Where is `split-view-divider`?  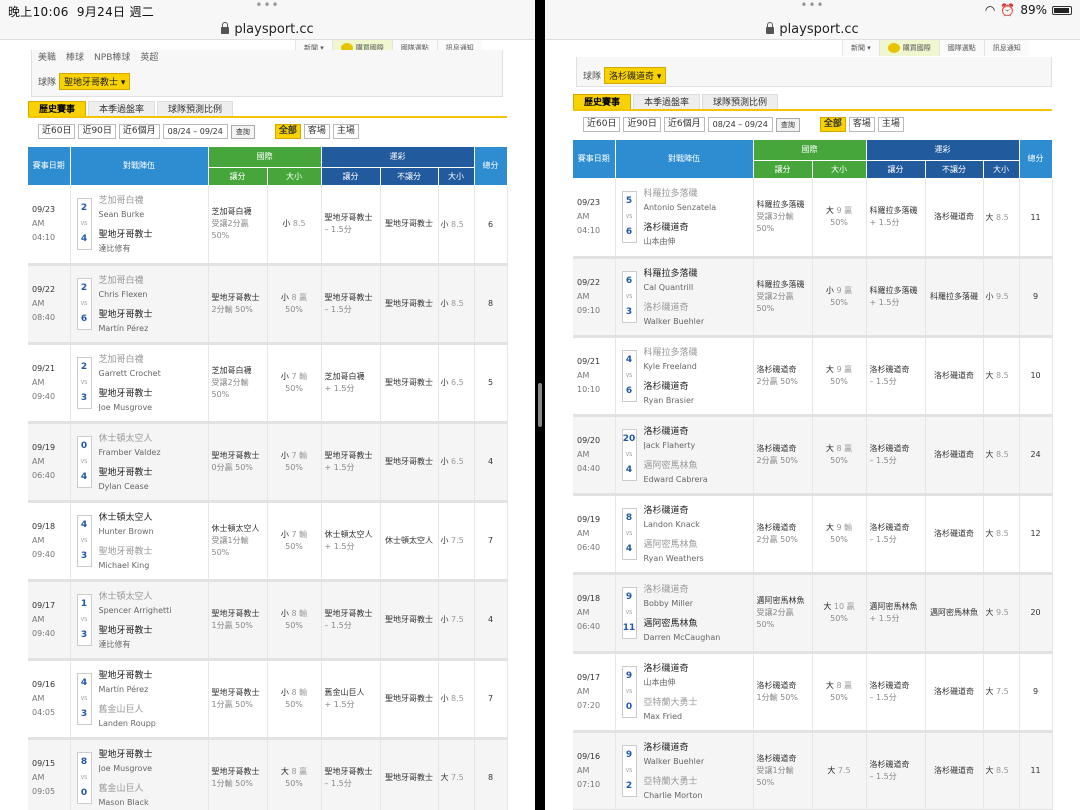 split-view-divider is located at coordinates (540, 405).